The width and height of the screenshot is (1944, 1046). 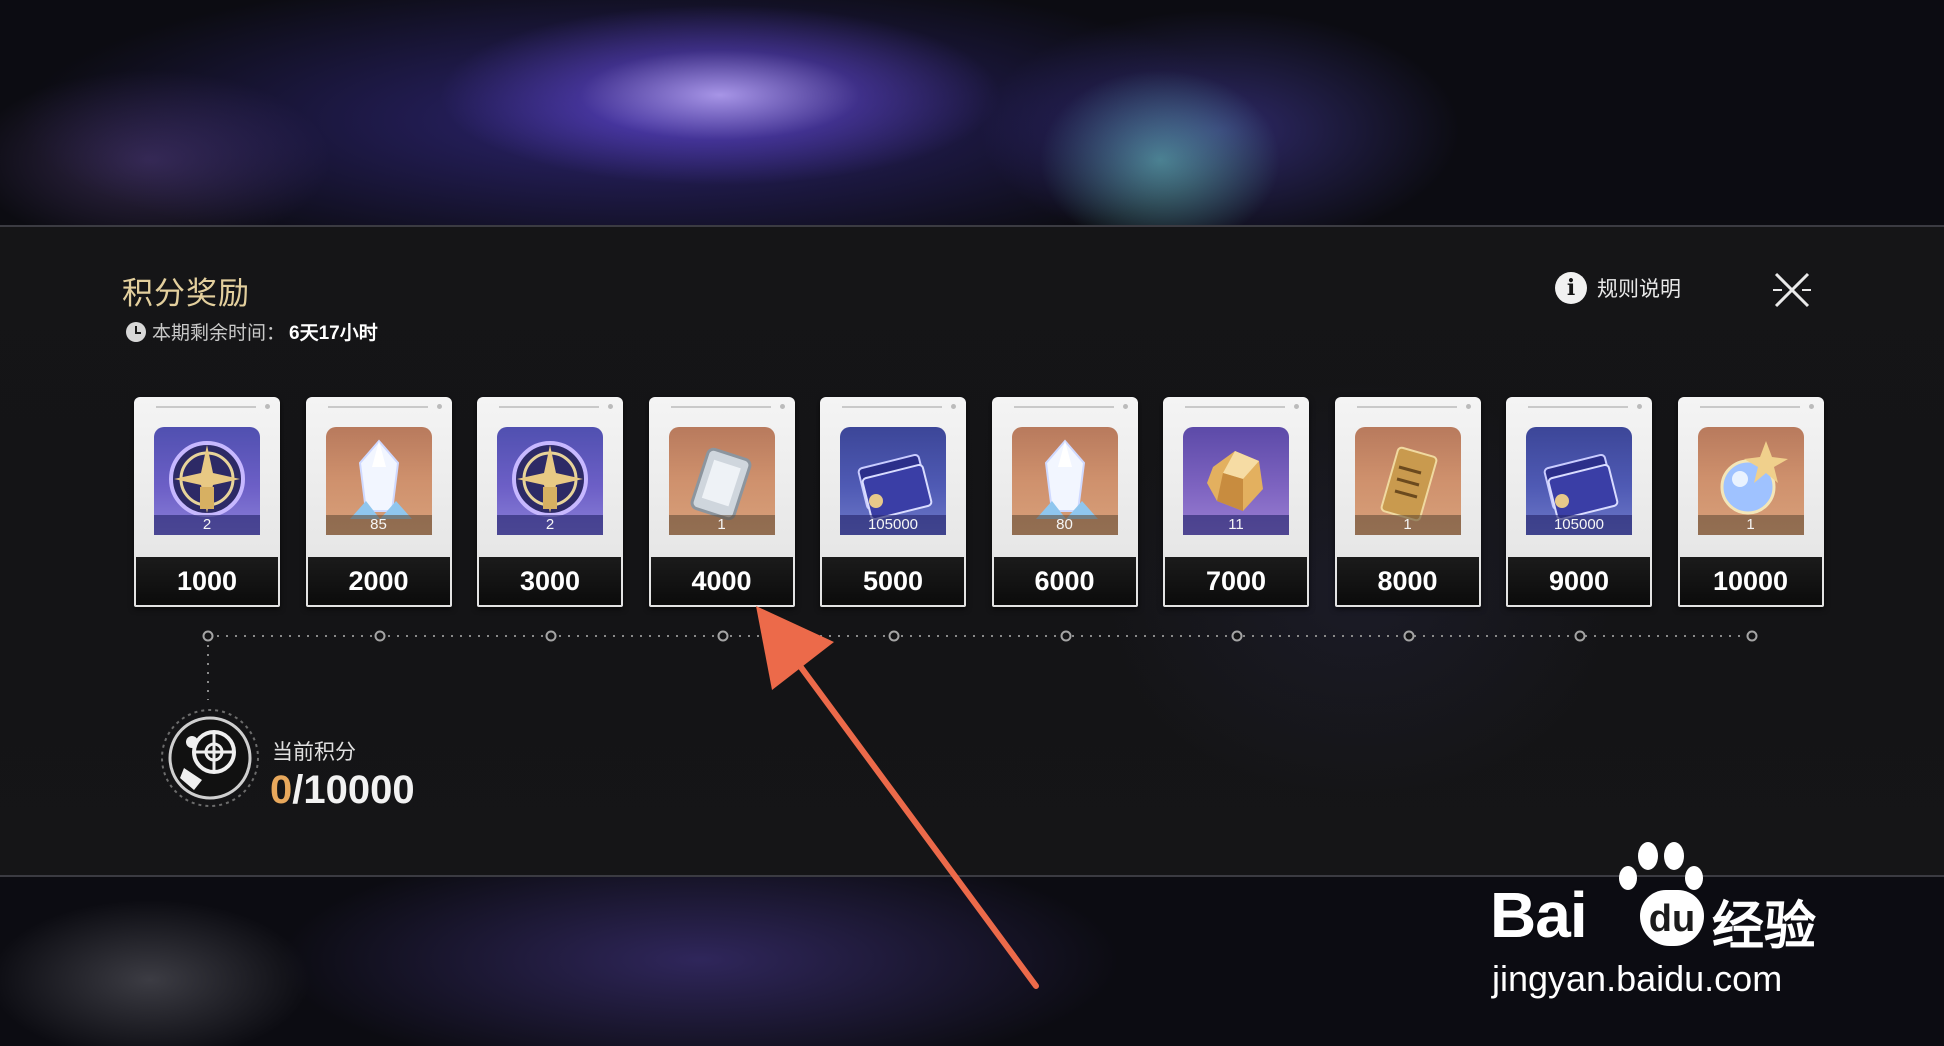 What do you see at coordinates (1637, 978) in the screenshot?
I see `watermark-url: jingyan.baidu.com` at bounding box center [1637, 978].